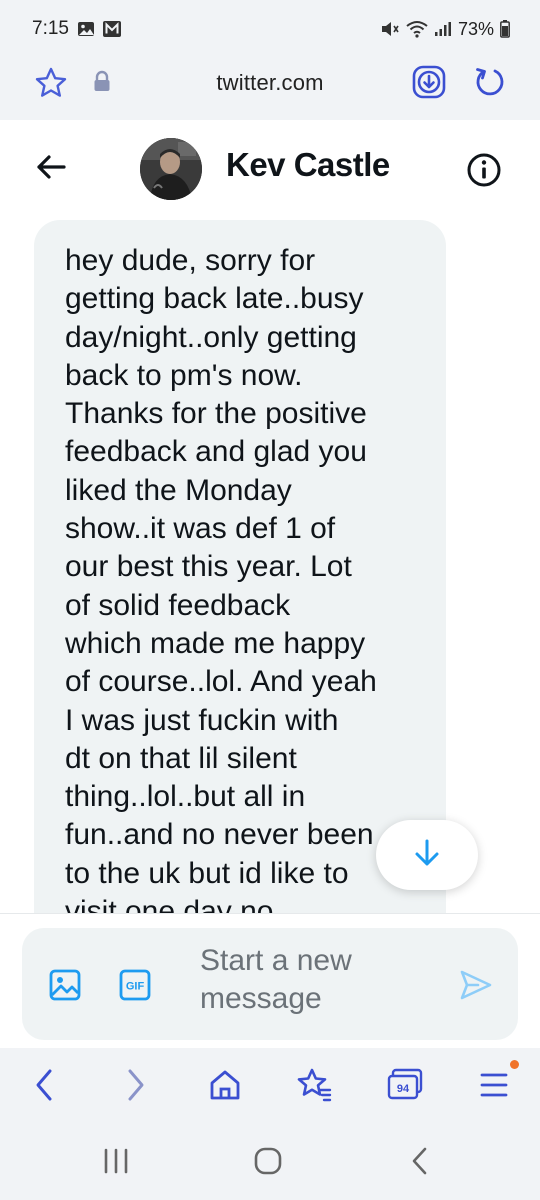 This screenshot has height=1200, width=540. Describe the element at coordinates (86, 29) in the screenshot. I see `gallery-icon` at that location.